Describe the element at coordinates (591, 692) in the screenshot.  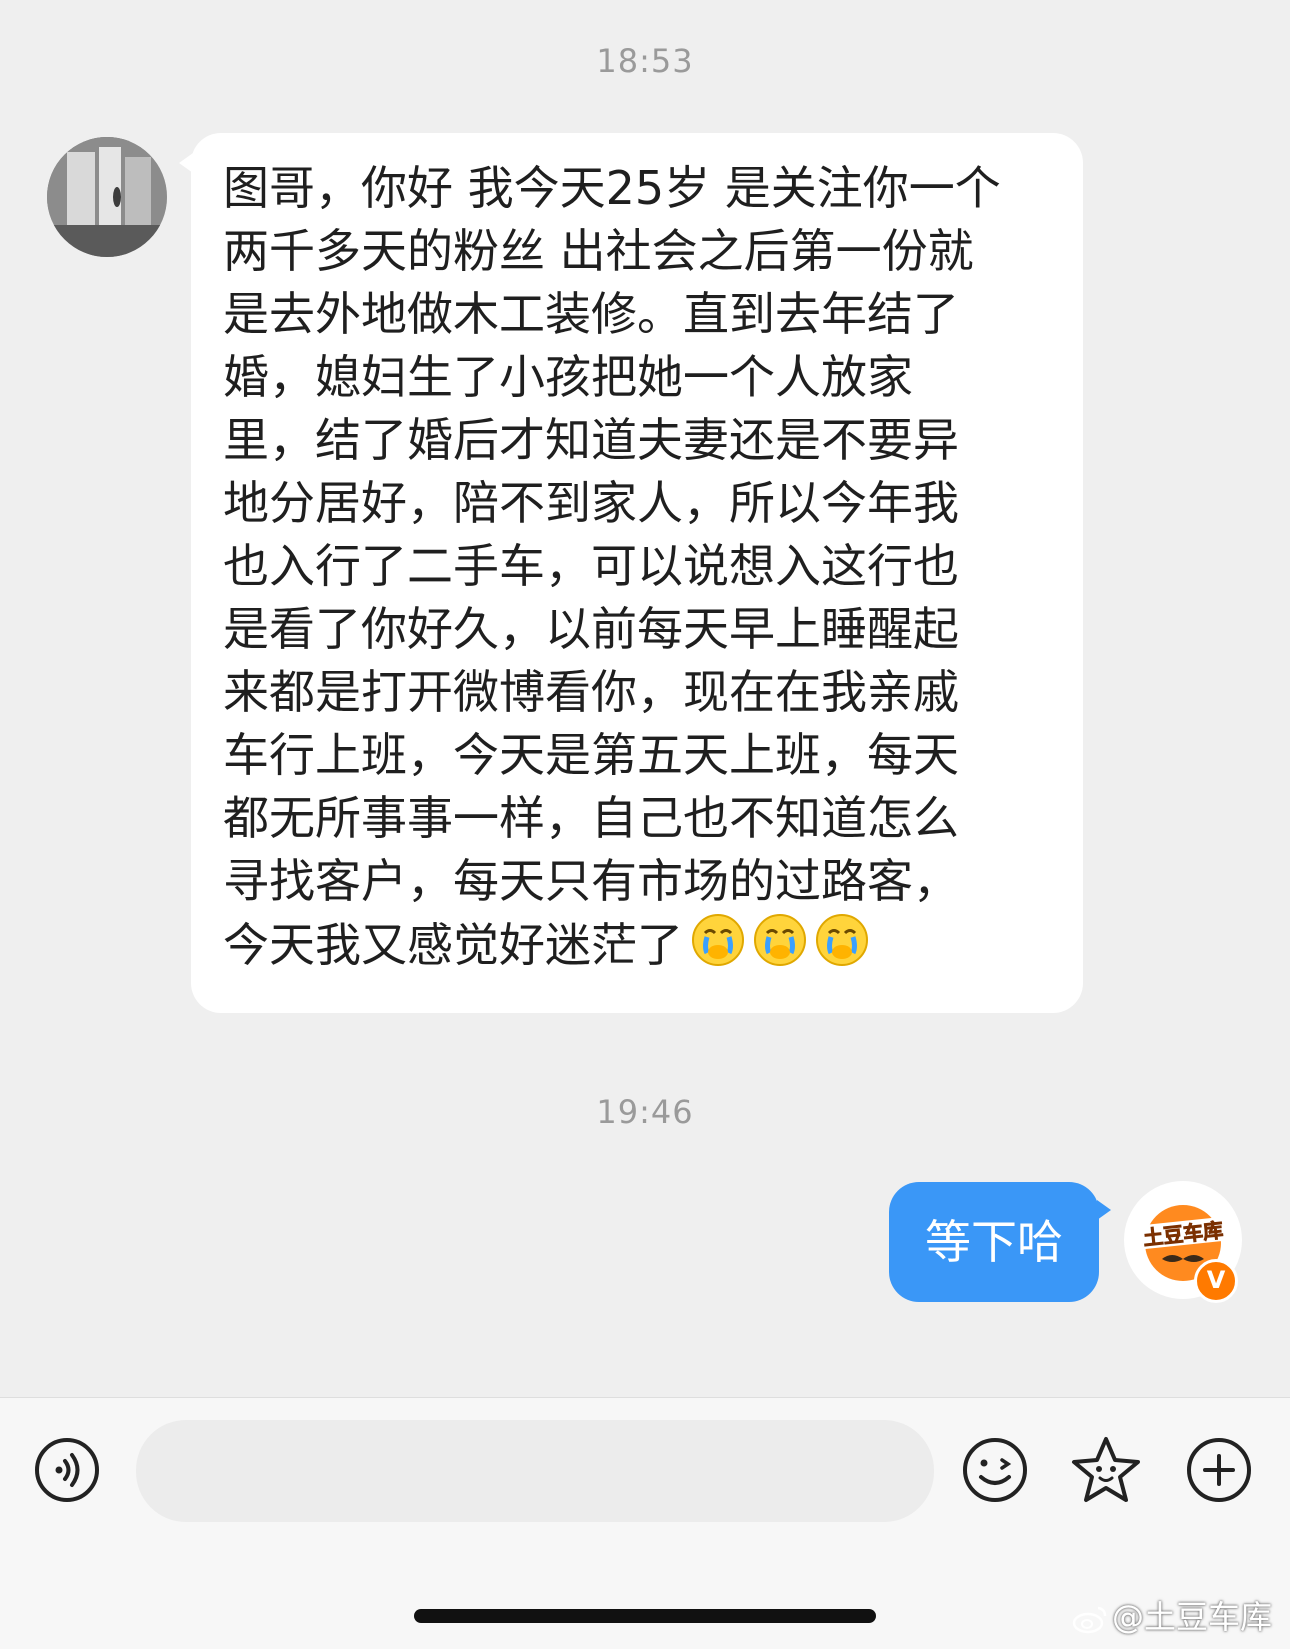
I see `message-line: 来都是打开微博看你，现在在我亲戚` at that location.